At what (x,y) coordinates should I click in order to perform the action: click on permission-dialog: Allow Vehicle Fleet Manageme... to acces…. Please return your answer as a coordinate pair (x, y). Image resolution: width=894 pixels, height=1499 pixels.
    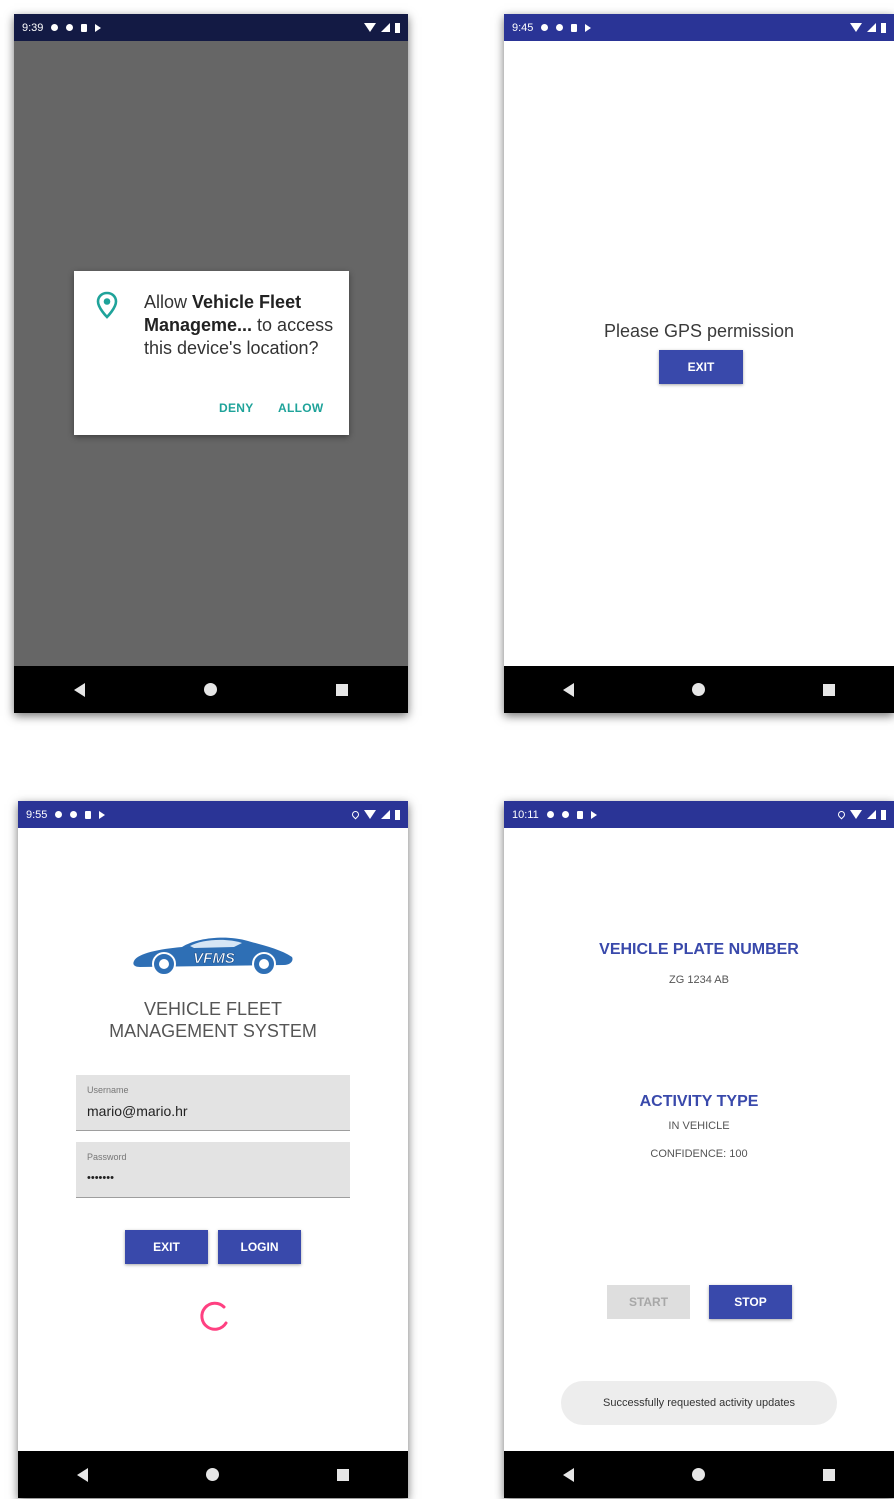
    Looking at the image, I should click on (211, 353).